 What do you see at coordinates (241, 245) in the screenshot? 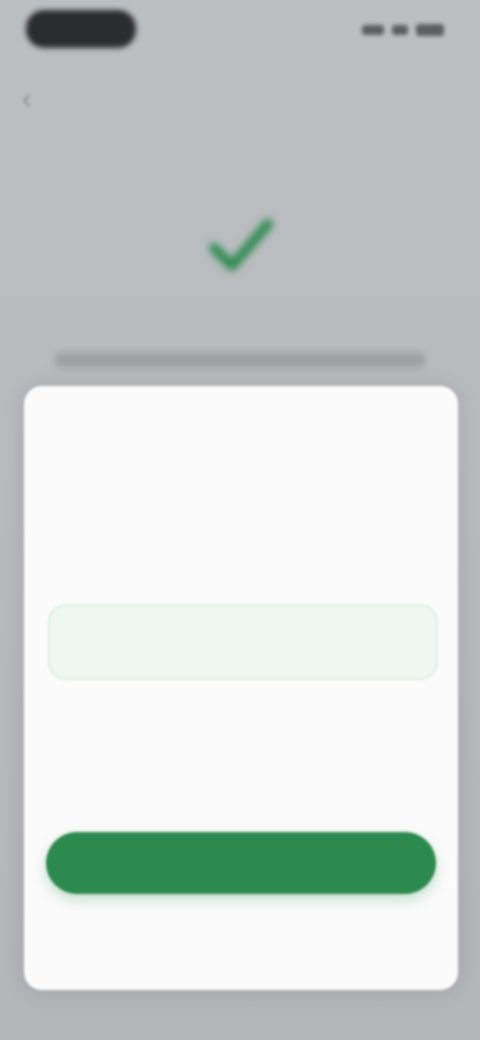
I see `checkmark-icon` at bounding box center [241, 245].